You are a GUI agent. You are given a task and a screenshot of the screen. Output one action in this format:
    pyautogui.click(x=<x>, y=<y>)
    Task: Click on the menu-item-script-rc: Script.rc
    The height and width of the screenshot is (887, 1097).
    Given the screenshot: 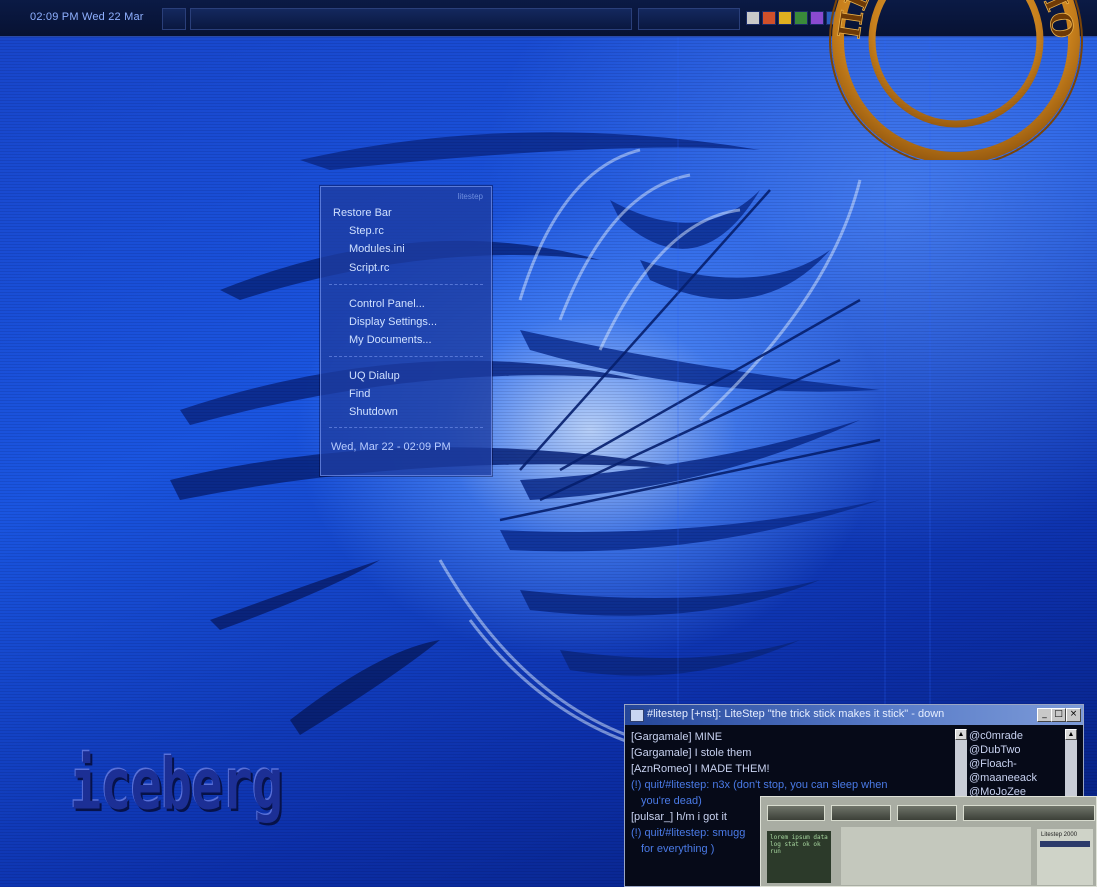 What is the action you would take?
    pyautogui.click(x=369, y=268)
    